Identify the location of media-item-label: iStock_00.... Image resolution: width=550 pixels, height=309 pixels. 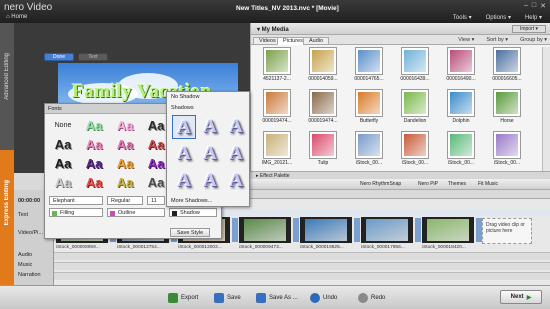
(415, 163).